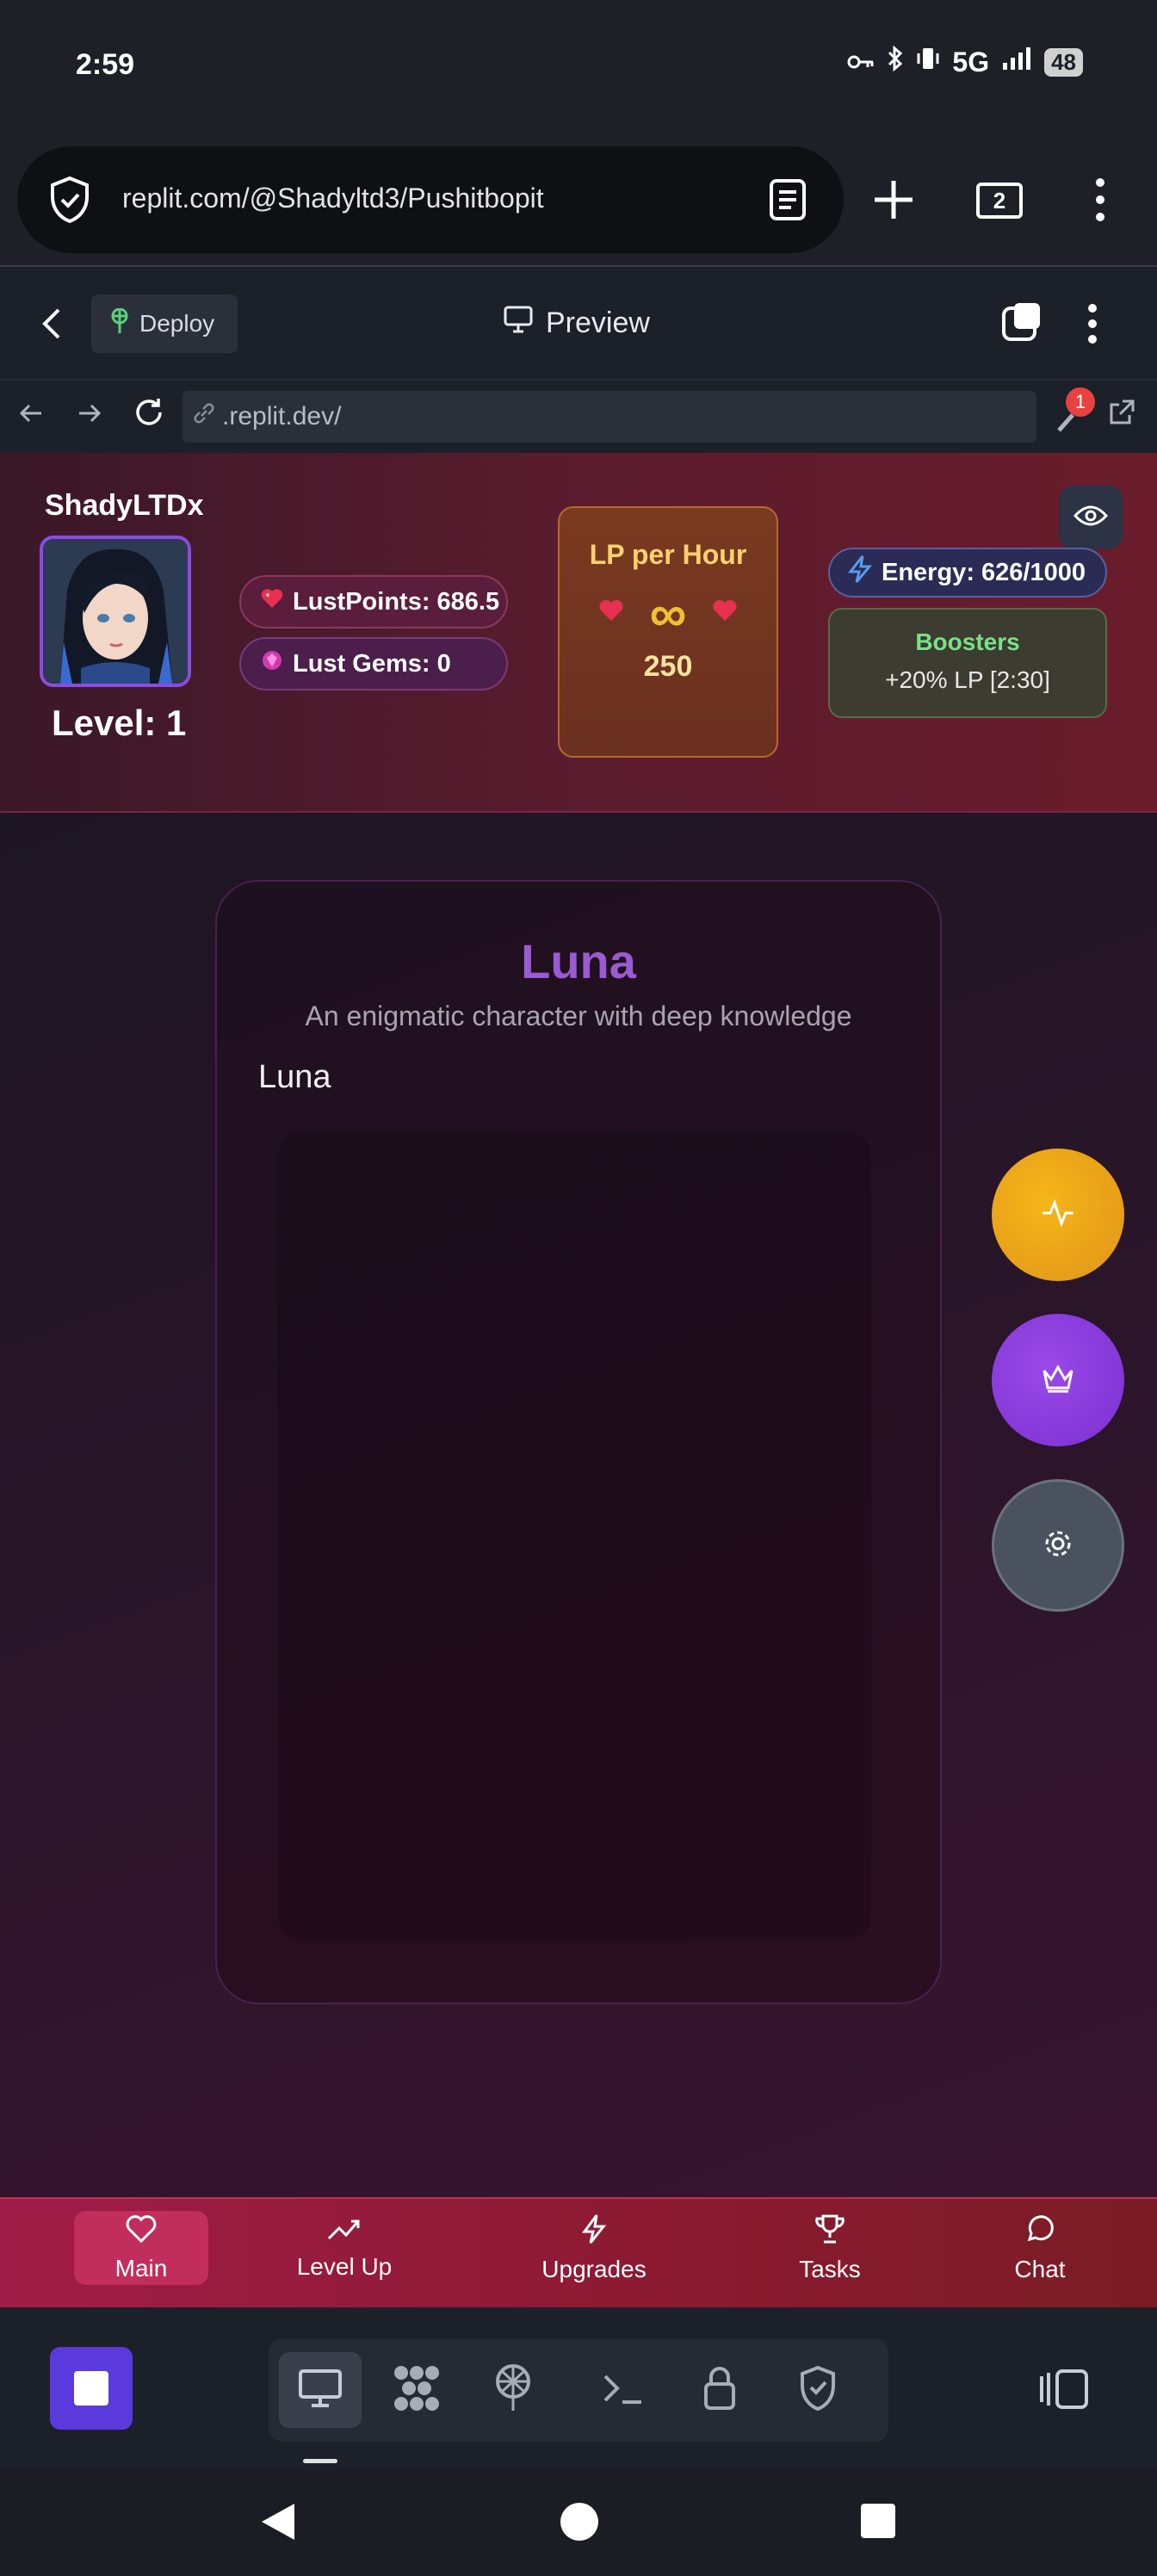 The width and height of the screenshot is (1157, 2576). I want to click on vip-button, so click(1058, 1380).